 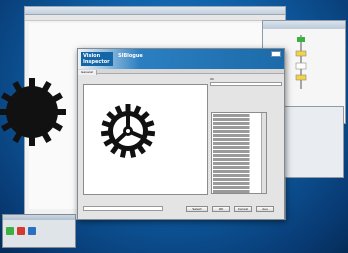 What do you see at coordinates (96, 62) in the screenshot?
I see `logo-line-2: Inspector` at bounding box center [96, 62].